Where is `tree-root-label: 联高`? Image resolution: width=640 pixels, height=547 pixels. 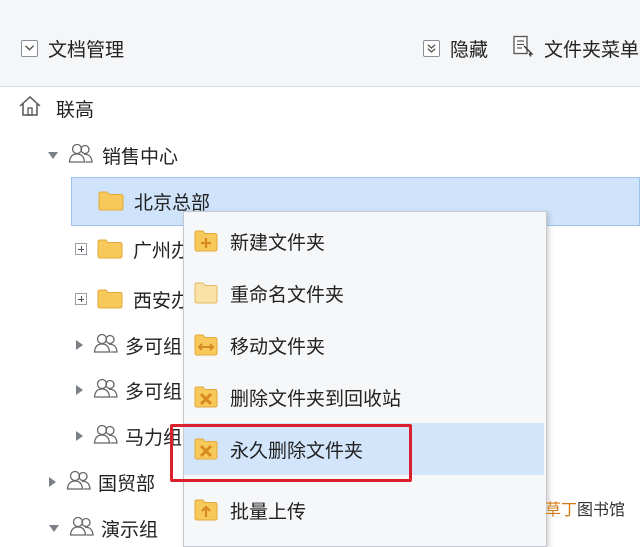 tree-root-label: 联高 is located at coordinates (75, 109).